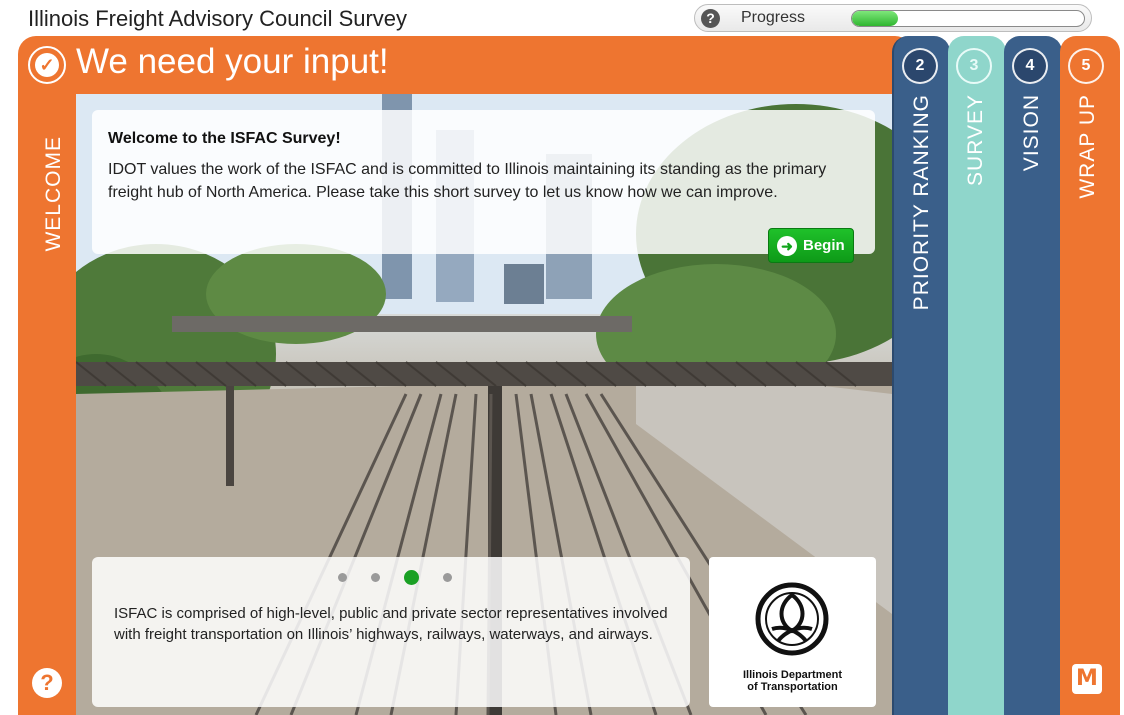 The image size is (1124, 715). I want to click on tab-number: 4, so click(1030, 66).